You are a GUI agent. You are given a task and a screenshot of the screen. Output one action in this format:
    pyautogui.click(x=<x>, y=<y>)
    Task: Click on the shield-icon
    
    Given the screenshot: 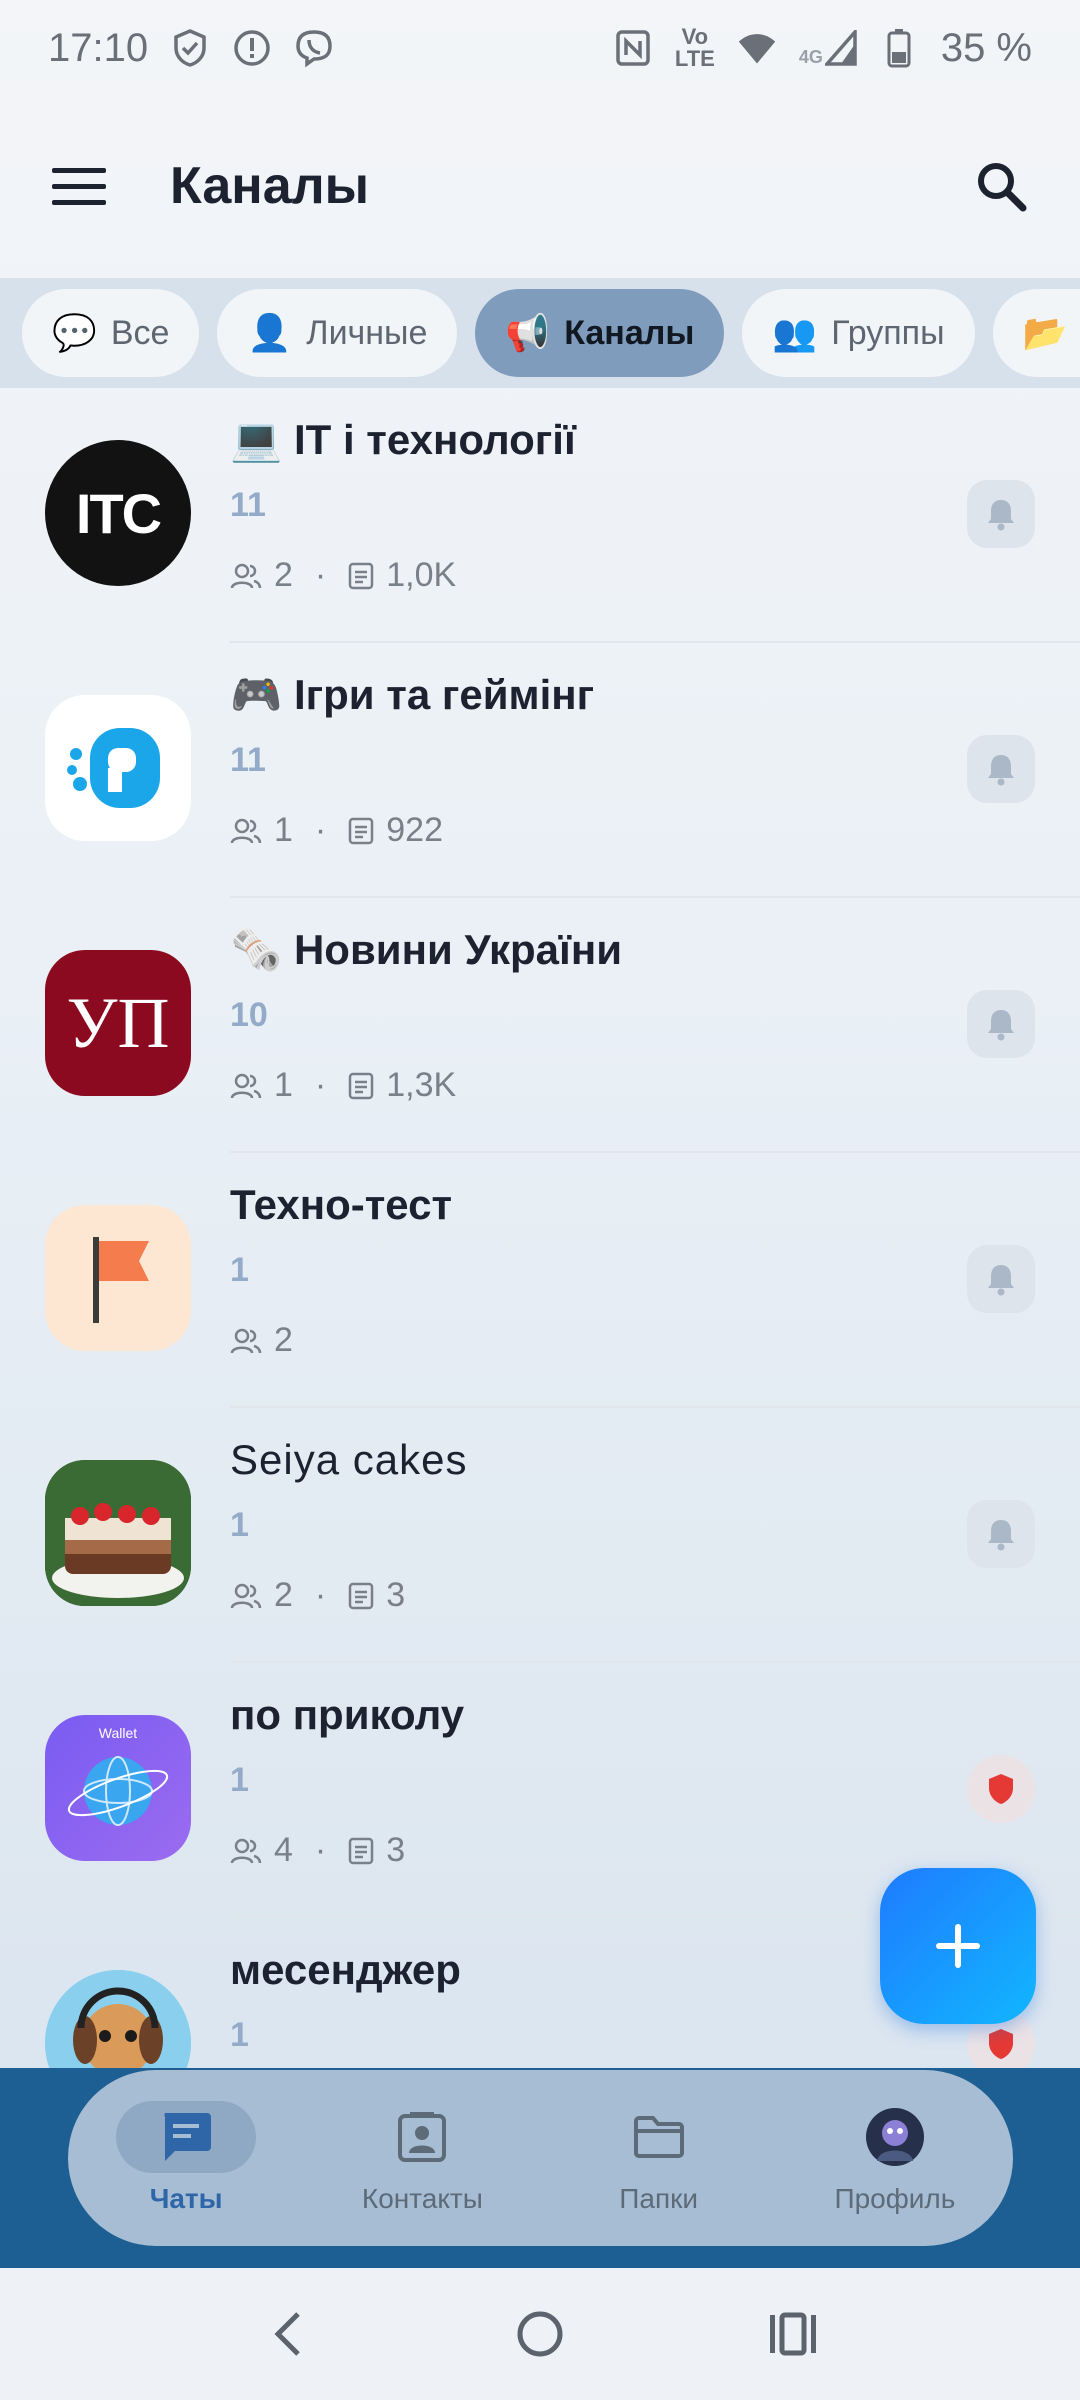 What is the action you would take?
    pyautogui.click(x=1001, y=1789)
    